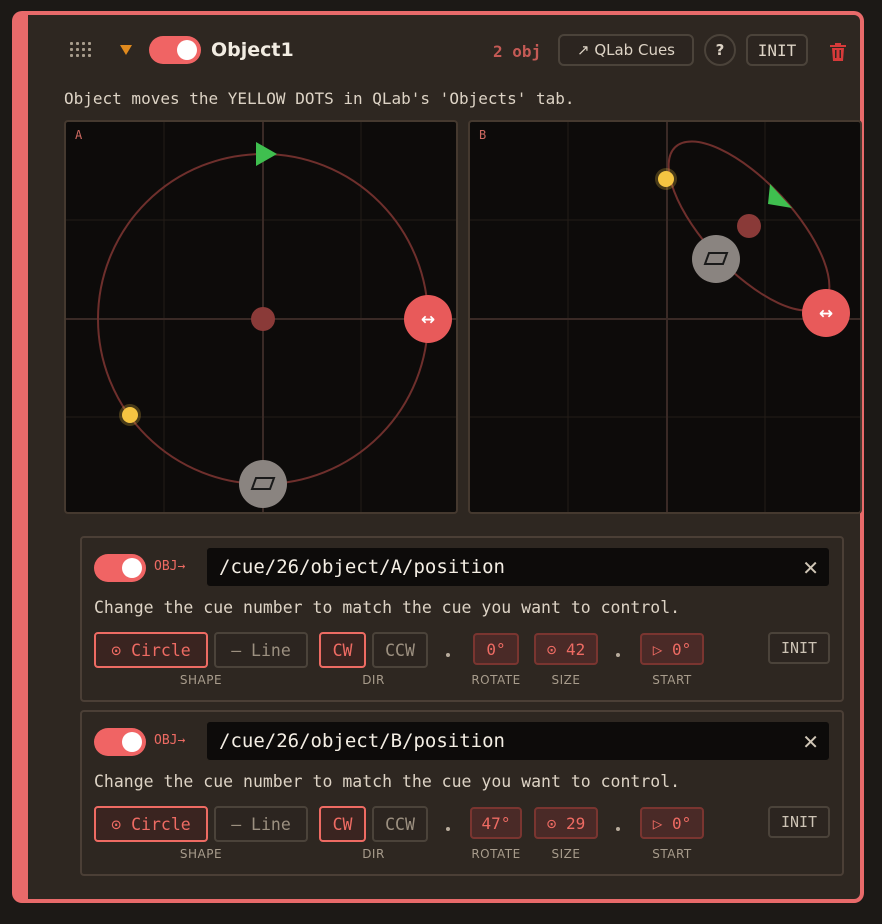 The width and height of the screenshot is (882, 924). Describe the element at coordinates (120, 568) in the screenshot. I see `layer-enable-toggle-a` at that location.